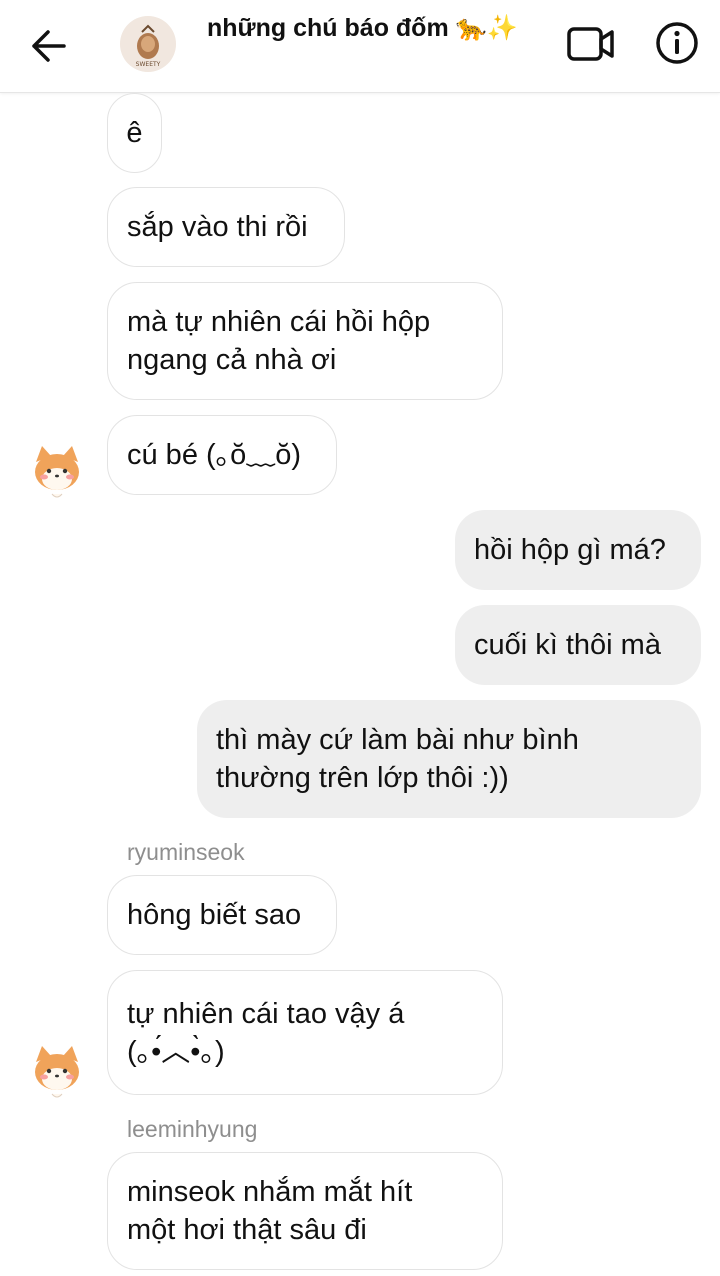 The image size is (720, 1276). I want to click on message-bubble: cú bé (｡ŏ﹏ŏ), so click(222, 455).